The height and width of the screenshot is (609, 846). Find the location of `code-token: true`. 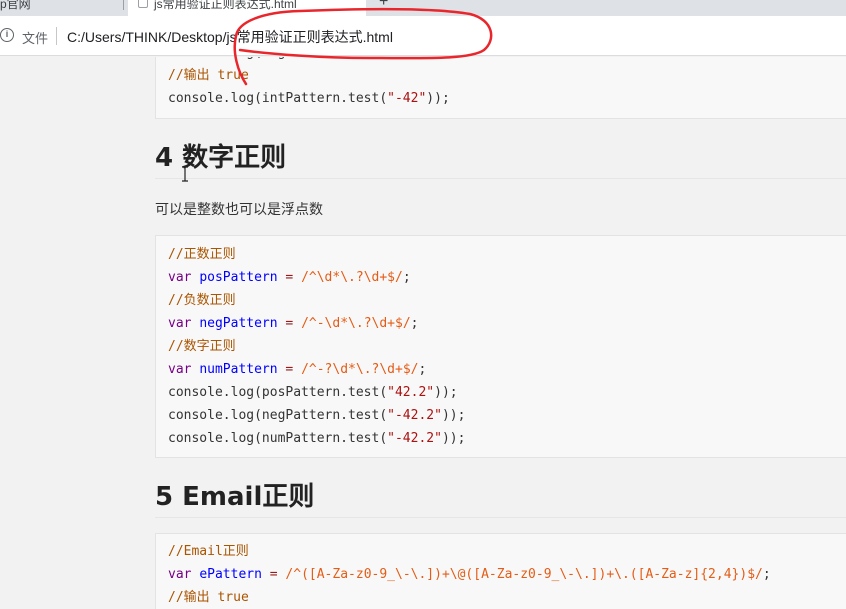

code-token: true is located at coordinates (233, 597).